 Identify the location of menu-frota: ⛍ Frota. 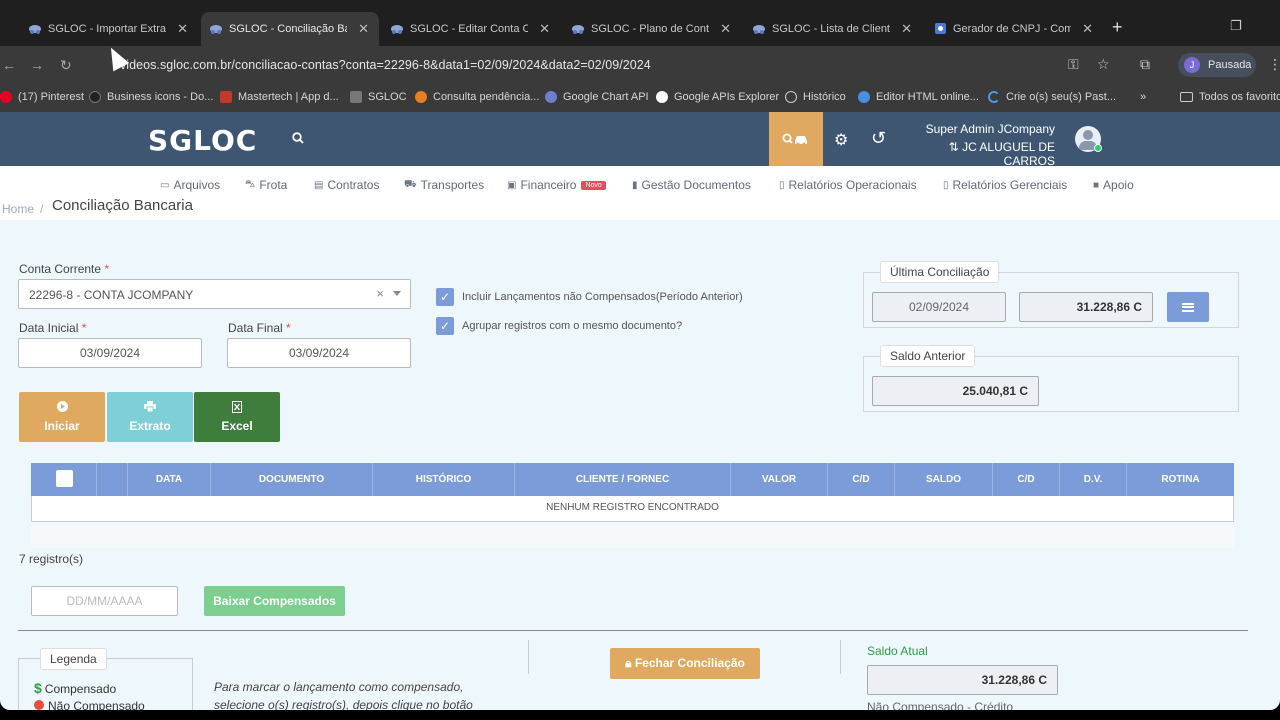
(266, 185).